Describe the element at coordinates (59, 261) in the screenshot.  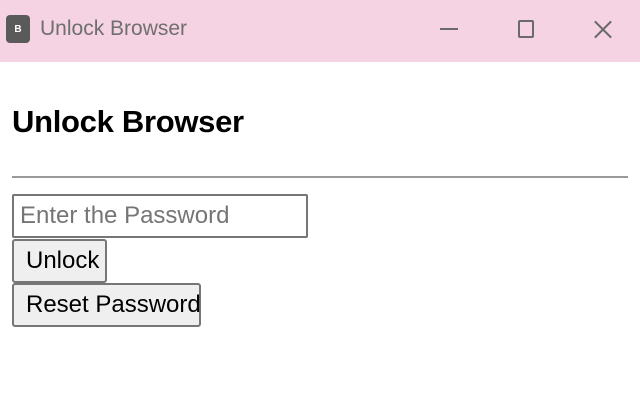
I see `unlock-button: Unlock` at that location.